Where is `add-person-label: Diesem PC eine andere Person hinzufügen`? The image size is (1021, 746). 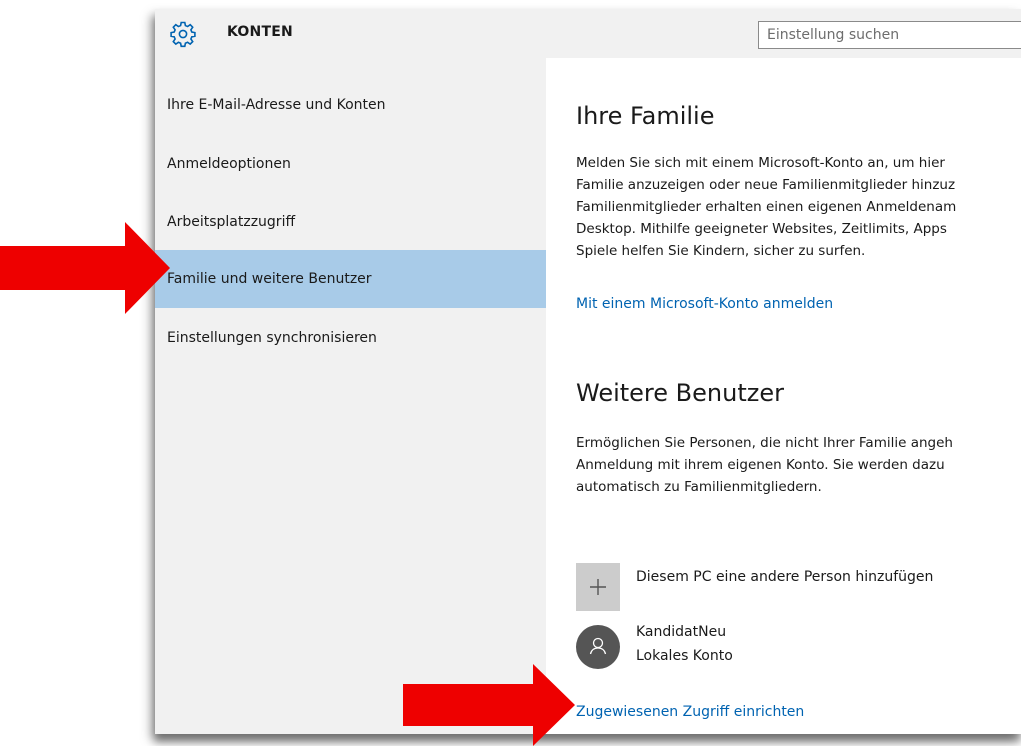
add-person-label: Diesem PC eine andere Person hinzufügen is located at coordinates (784, 577).